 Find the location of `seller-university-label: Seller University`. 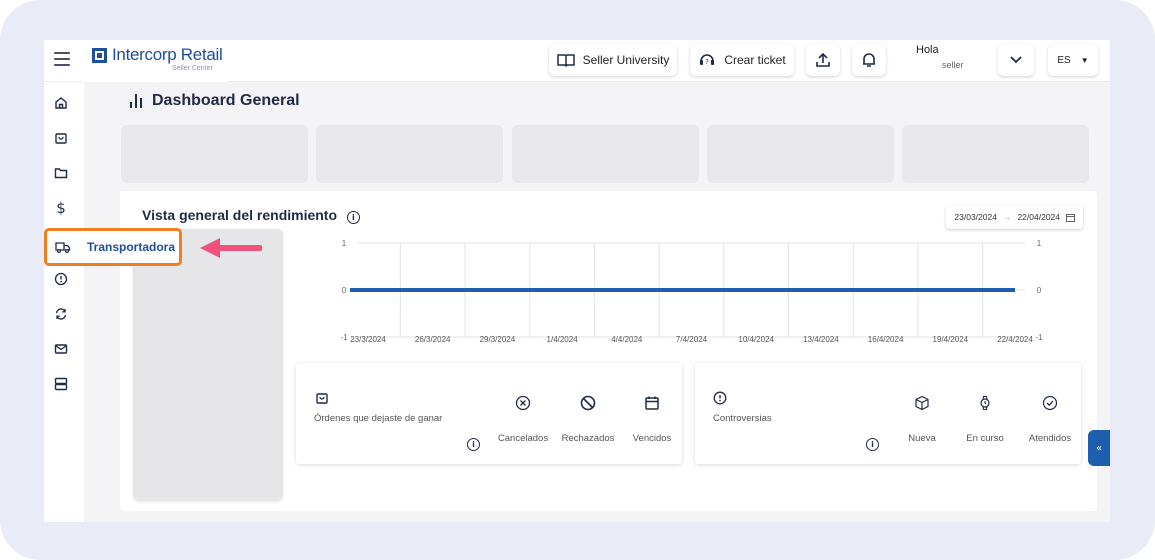

seller-university-label: Seller University is located at coordinates (626, 60).